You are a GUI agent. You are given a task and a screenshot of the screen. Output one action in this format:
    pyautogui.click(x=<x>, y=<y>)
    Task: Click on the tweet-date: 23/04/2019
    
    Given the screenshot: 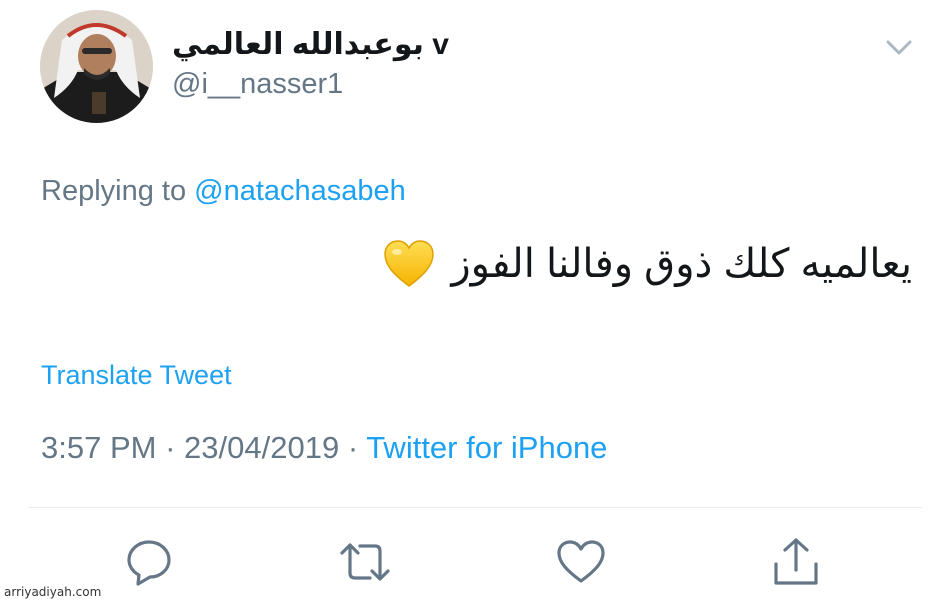 What is the action you would take?
    pyautogui.click(x=261, y=447)
    